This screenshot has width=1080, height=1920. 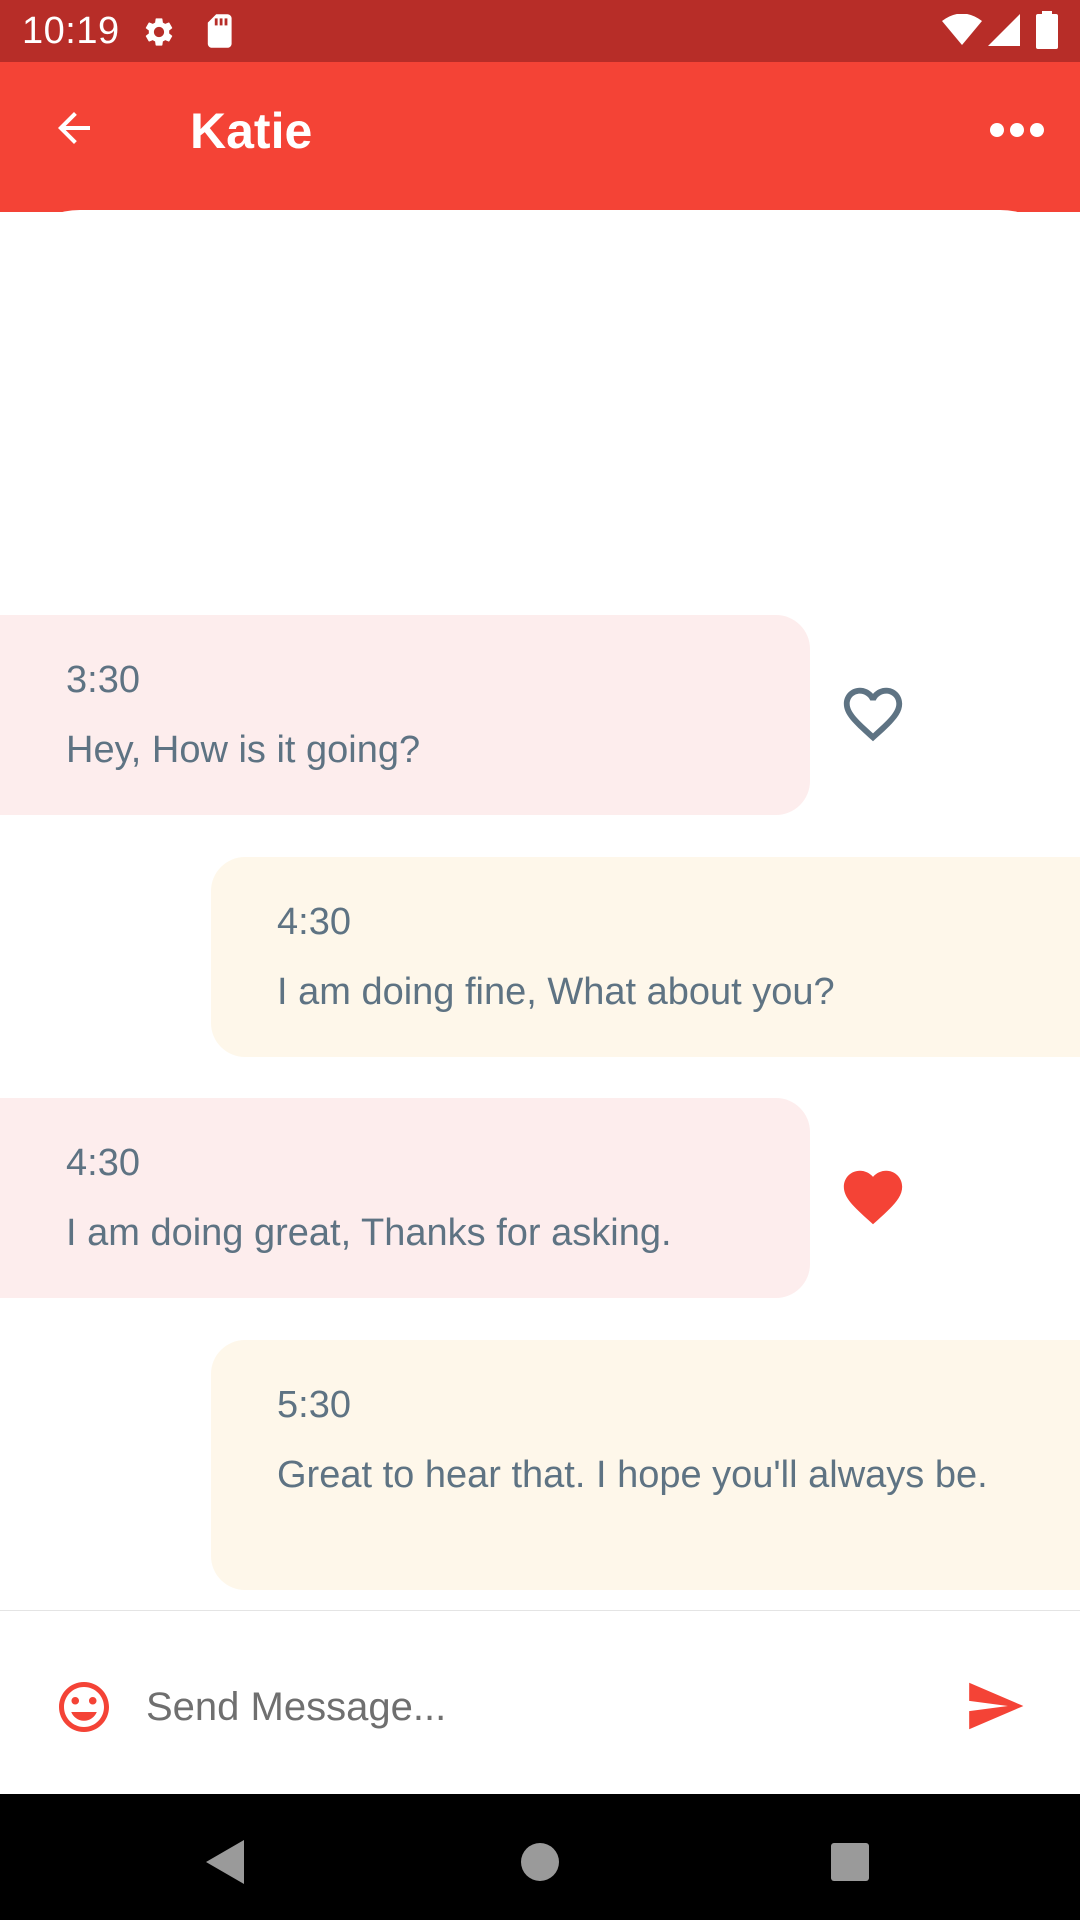 I want to click on page-title: Katie, so click(x=251, y=131).